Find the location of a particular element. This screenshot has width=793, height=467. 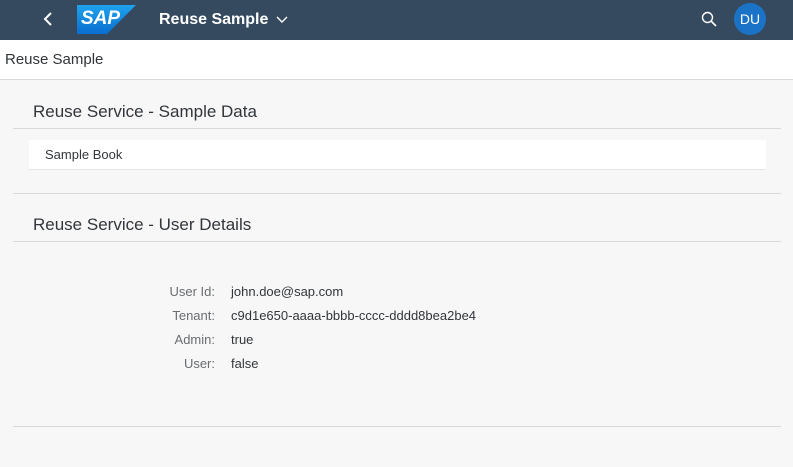

search-button is located at coordinates (709, 19).